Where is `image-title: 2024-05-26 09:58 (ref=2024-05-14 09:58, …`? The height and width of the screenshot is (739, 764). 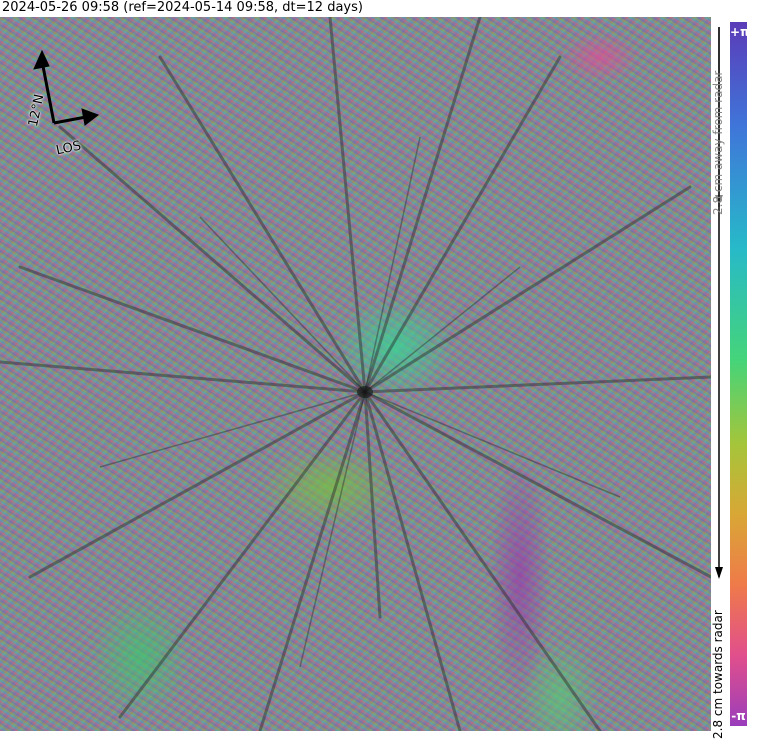 image-title: 2024-05-26 09:58 (ref=2024-05-14 09:58, … is located at coordinates (382, 8).